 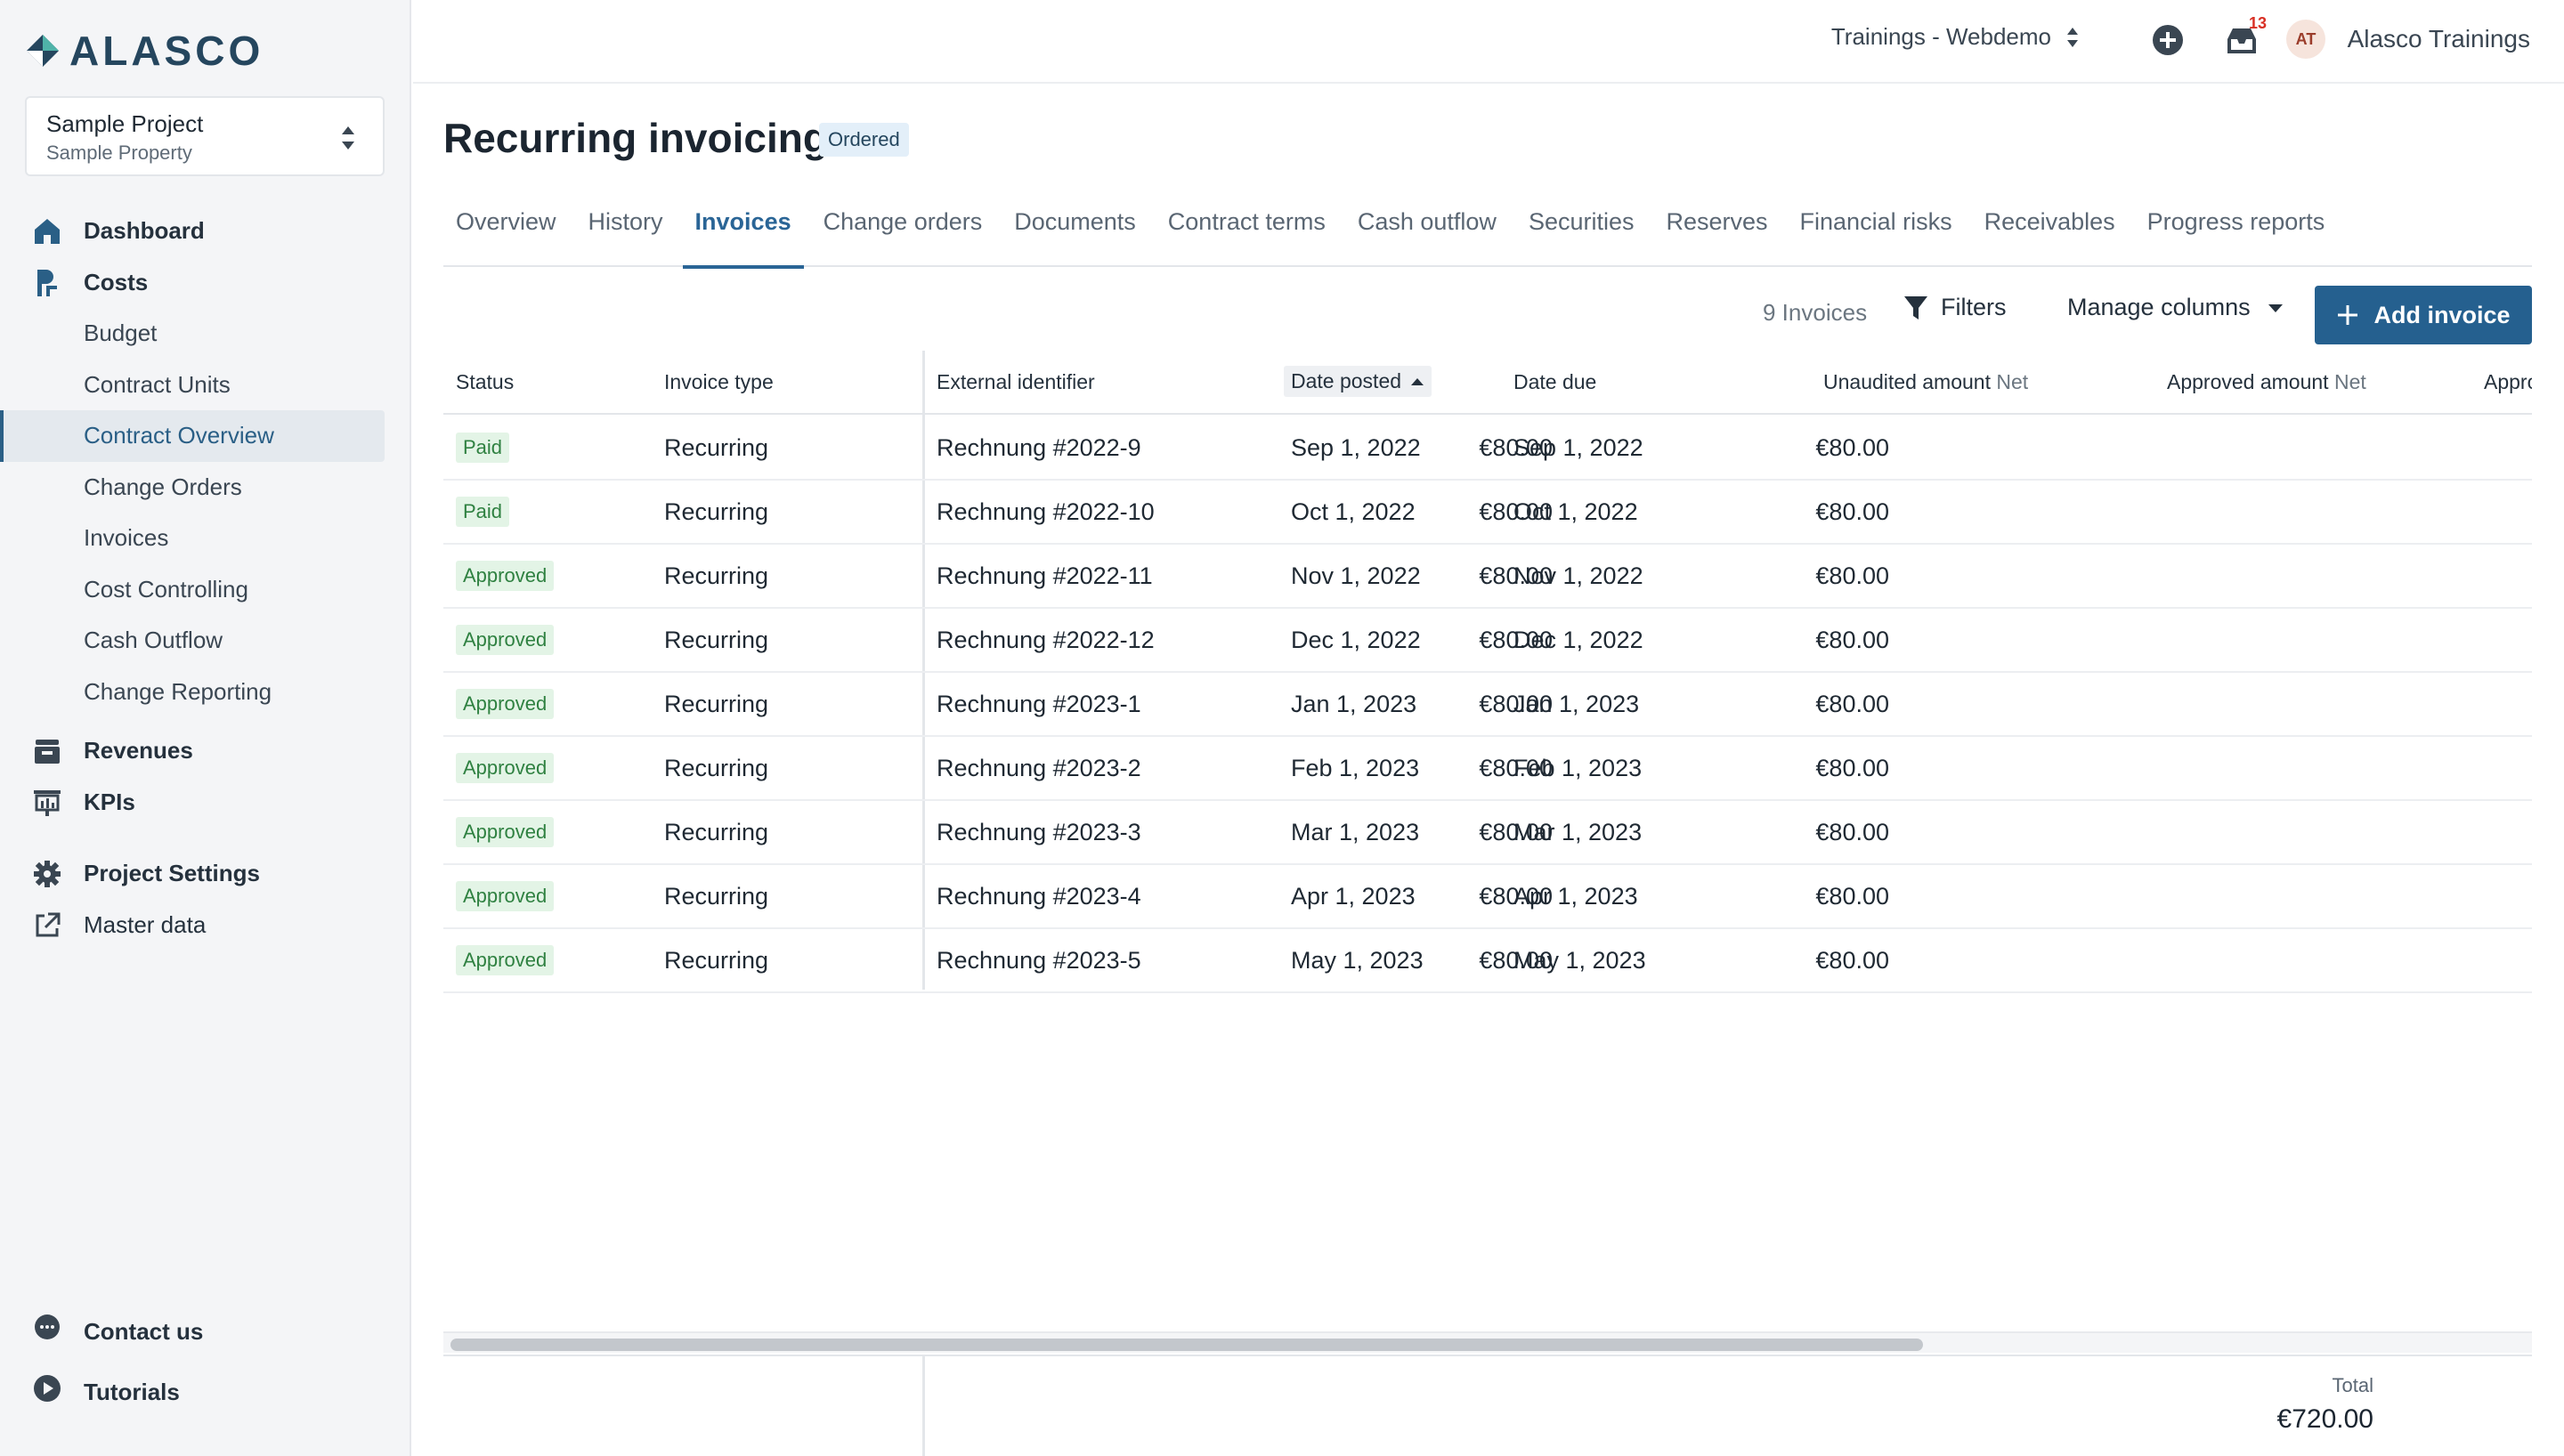 What do you see at coordinates (192, 385) in the screenshot?
I see `sidebar-subitem-contract-units: Contract Units` at bounding box center [192, 385].